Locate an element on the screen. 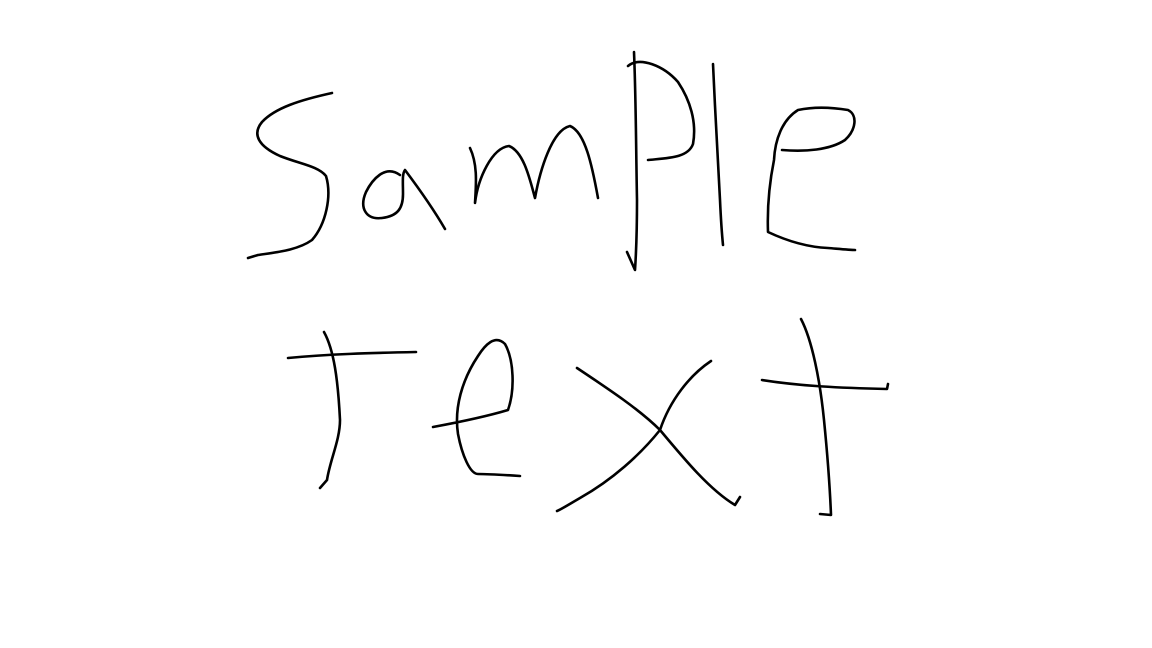 This screenshot has height=648, width=1152. stroke-letter-t2-bar is located at coordinates (825, 384).